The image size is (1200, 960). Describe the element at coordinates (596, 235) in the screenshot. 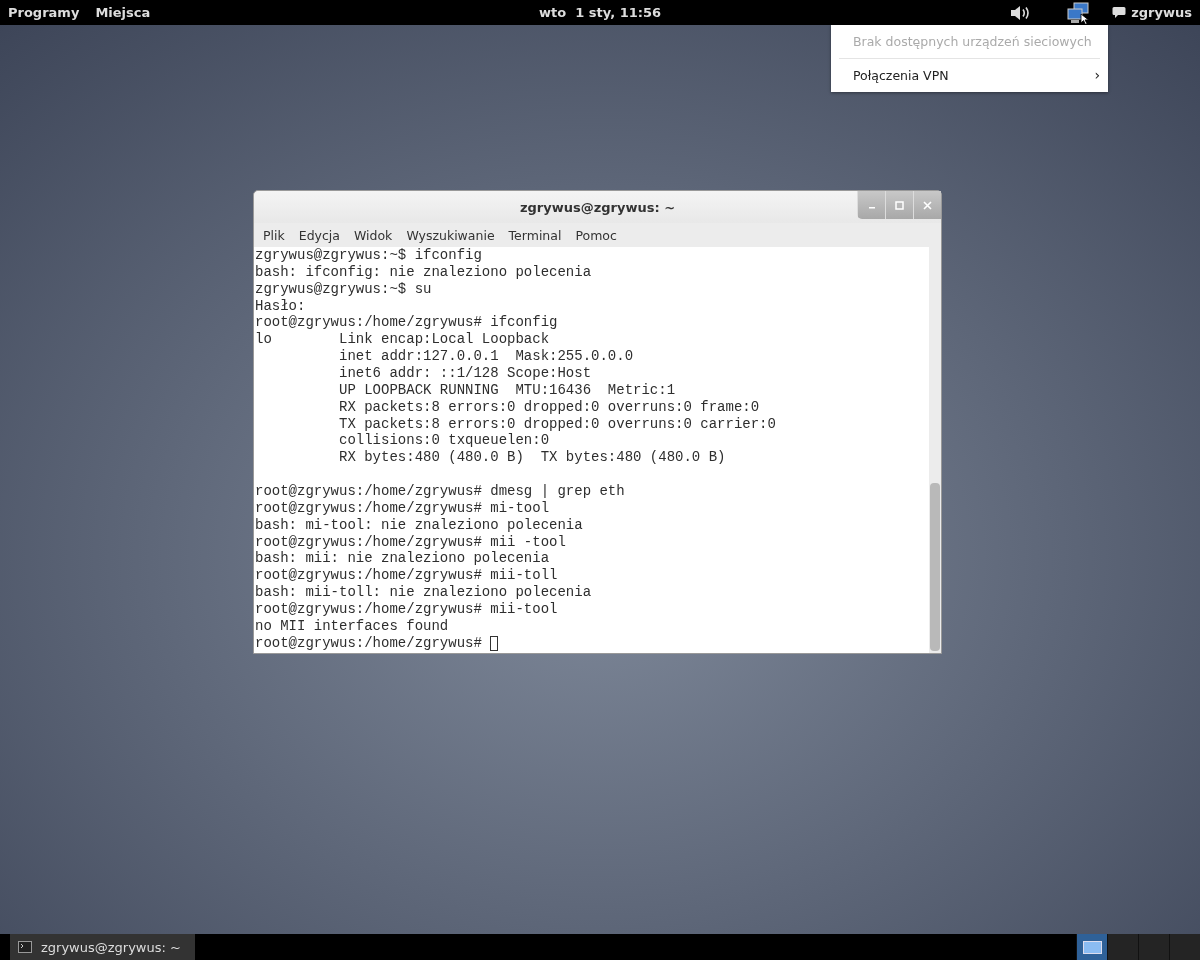

I see `menu-bar-item: Pomoc` at that location.